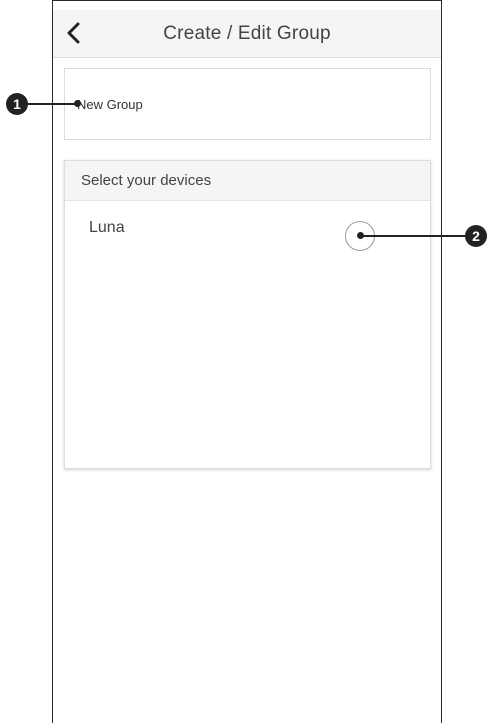  Describe the element at coordinates (247, 5) in the screenshot. I see `phone-top-edge` at that location.